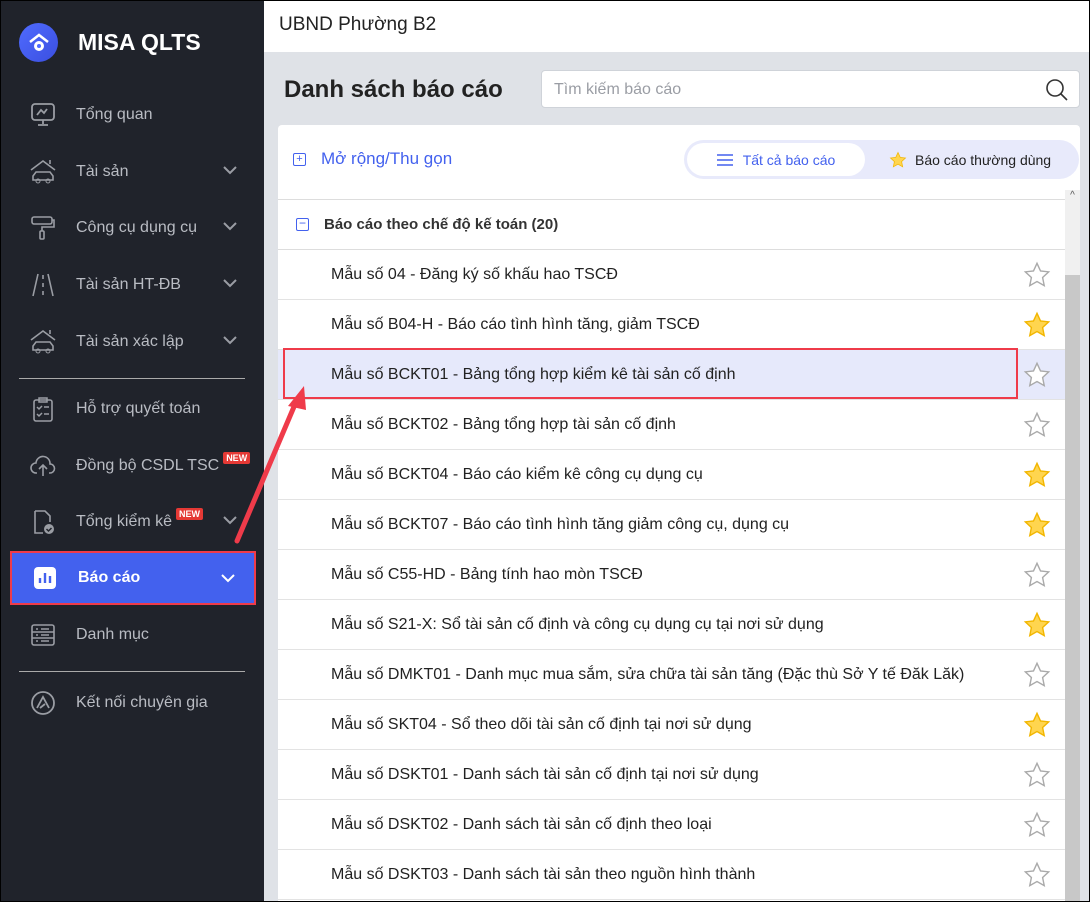  I want to click on paint-roller-icon, so click(43, 228).